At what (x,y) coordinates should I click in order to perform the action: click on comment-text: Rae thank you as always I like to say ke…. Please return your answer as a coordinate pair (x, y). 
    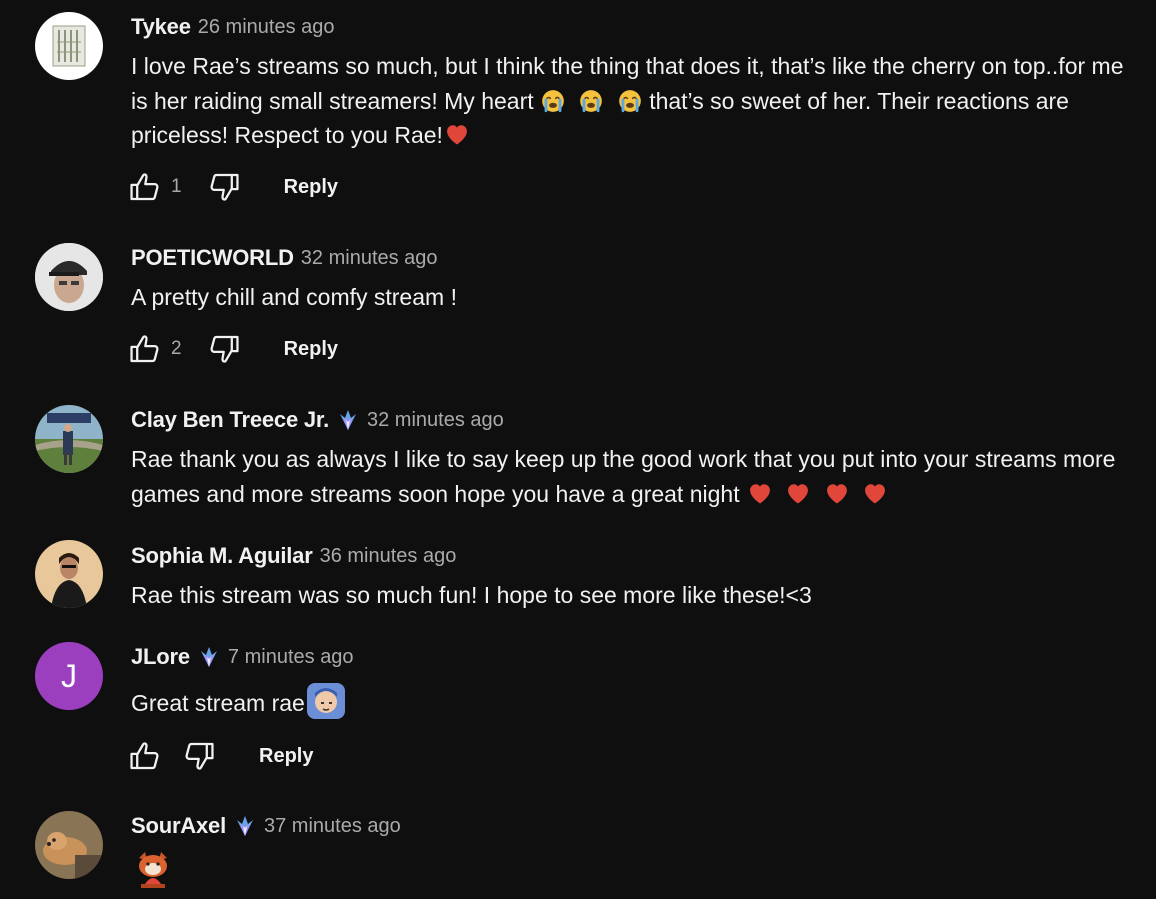
    Looking at the image, I should click on (623, 476).